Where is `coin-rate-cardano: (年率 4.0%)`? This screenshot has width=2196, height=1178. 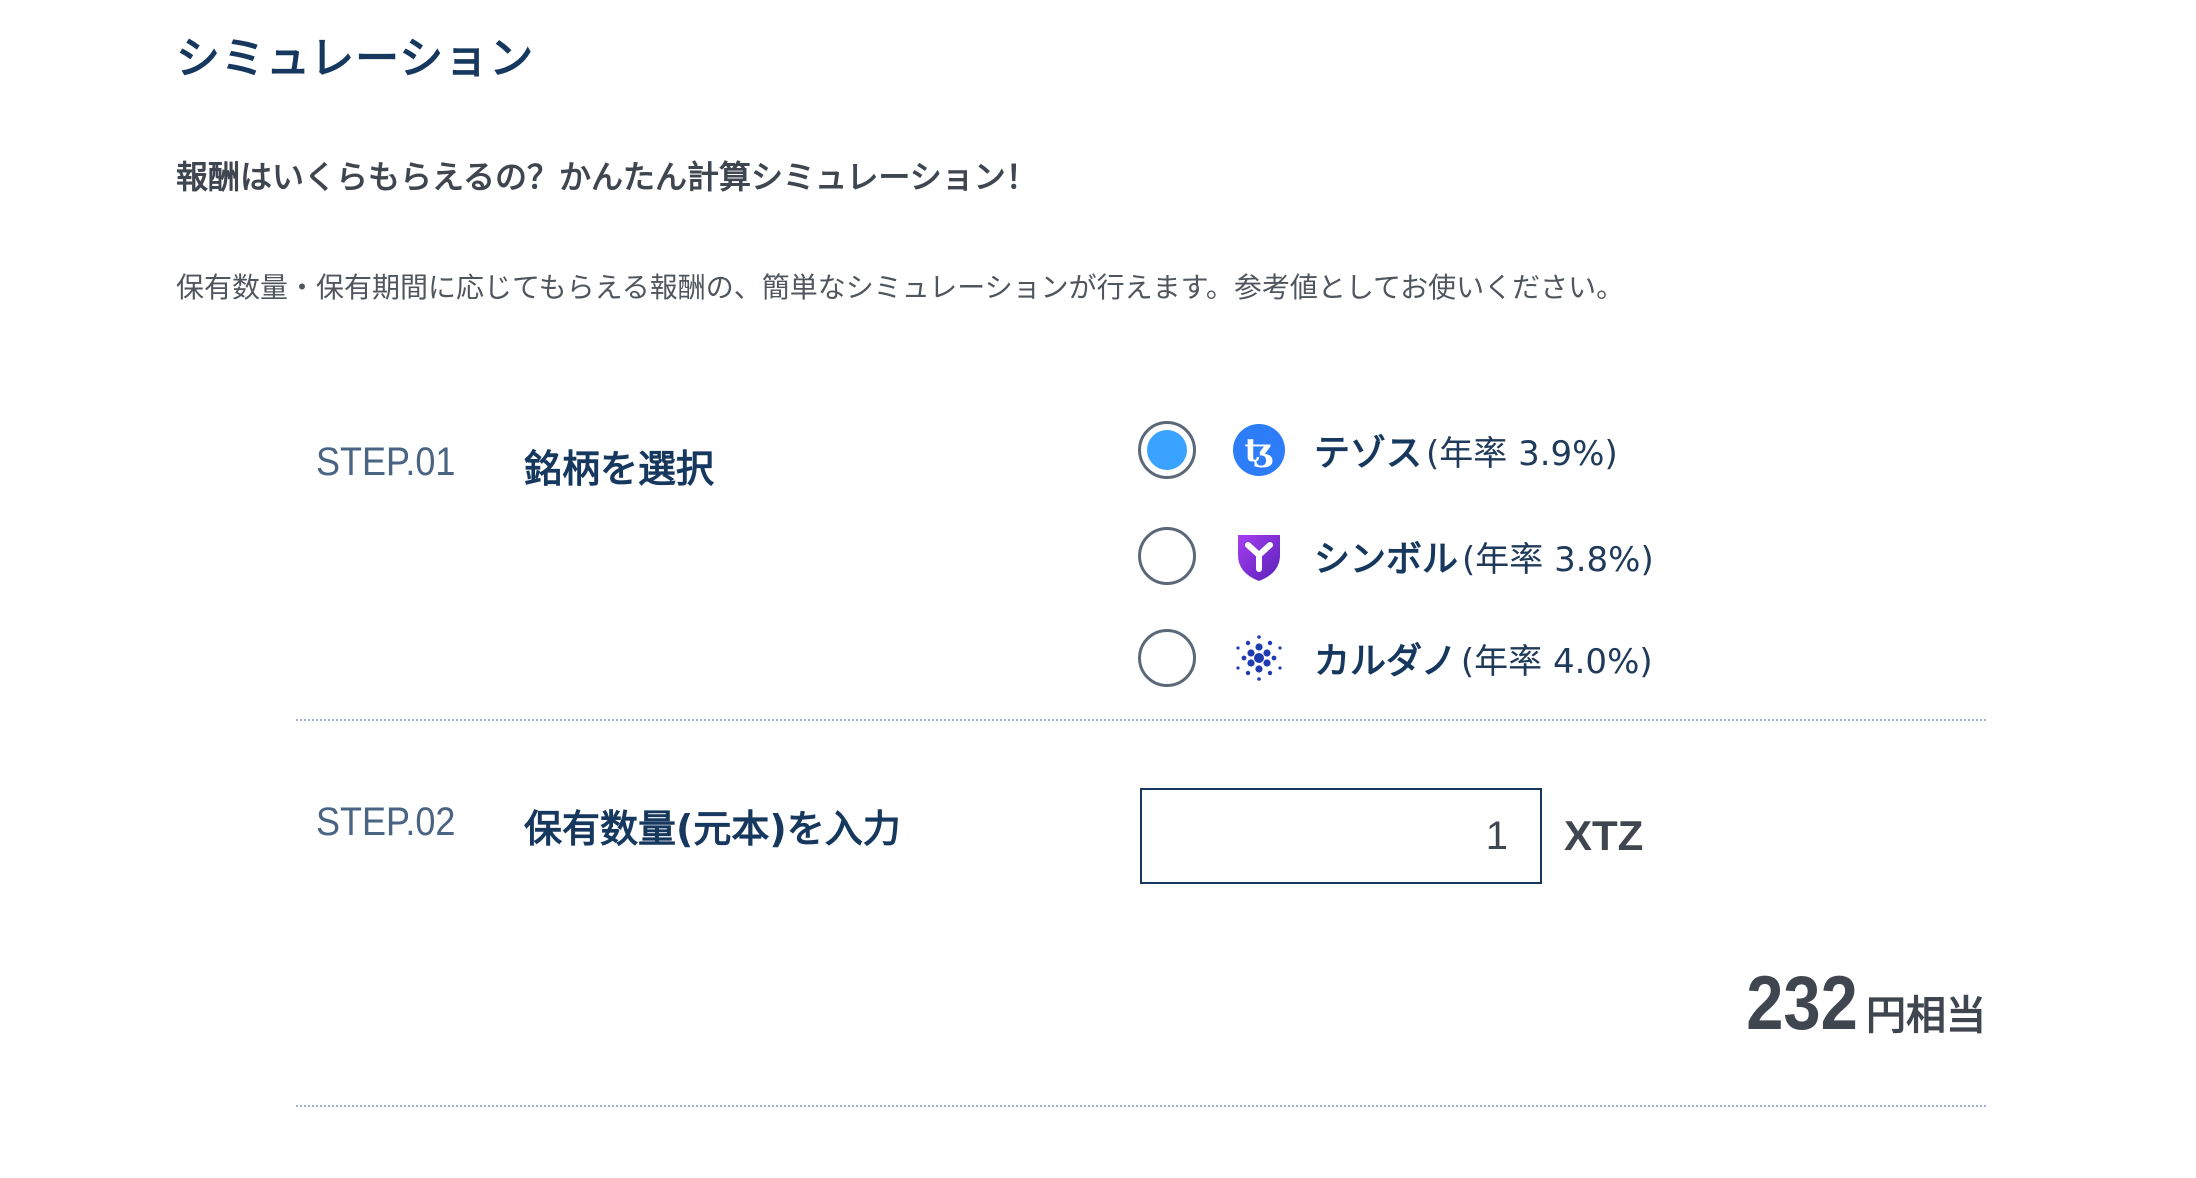
coin-rate-cardano: (年率 4.0%) is located at coordinates (1556, 661).